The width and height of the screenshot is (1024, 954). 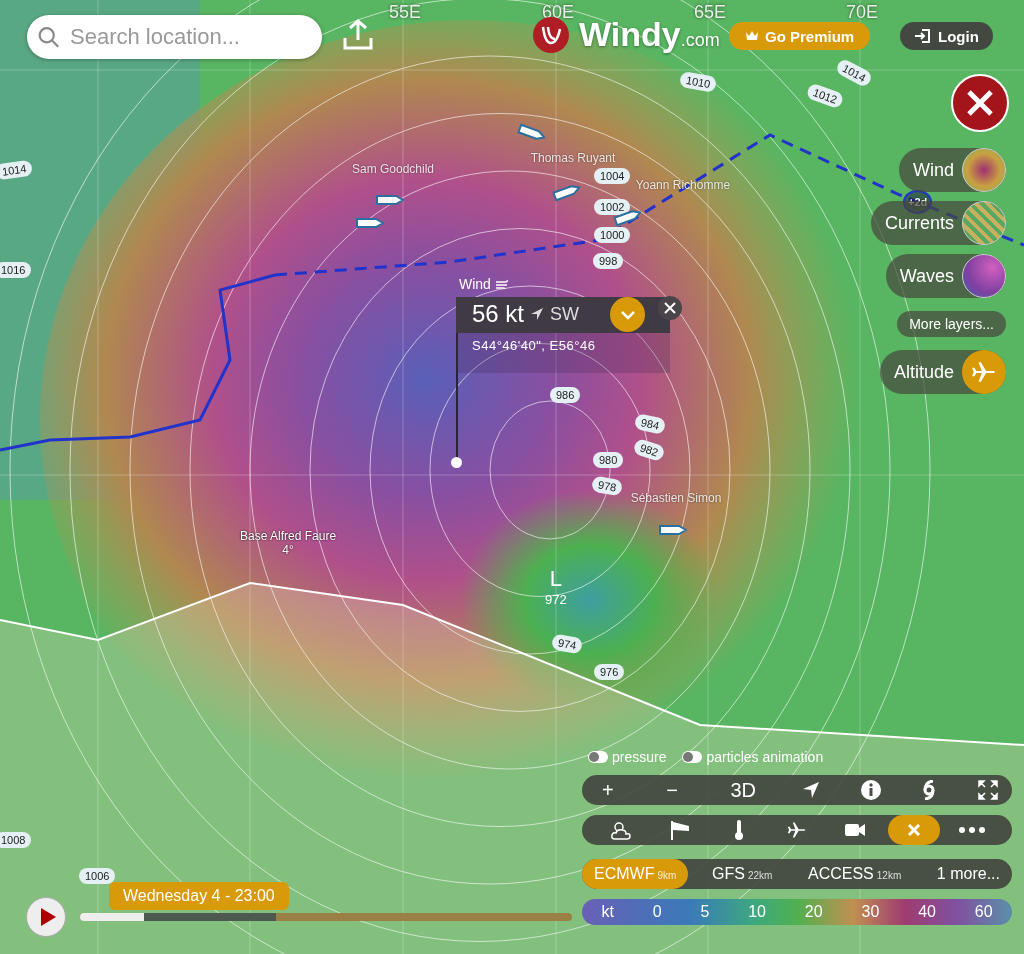 What do you see at coordinates (680, 830) in the screenshot?
I see `windsock-icon` at bounding box center [680, 830].